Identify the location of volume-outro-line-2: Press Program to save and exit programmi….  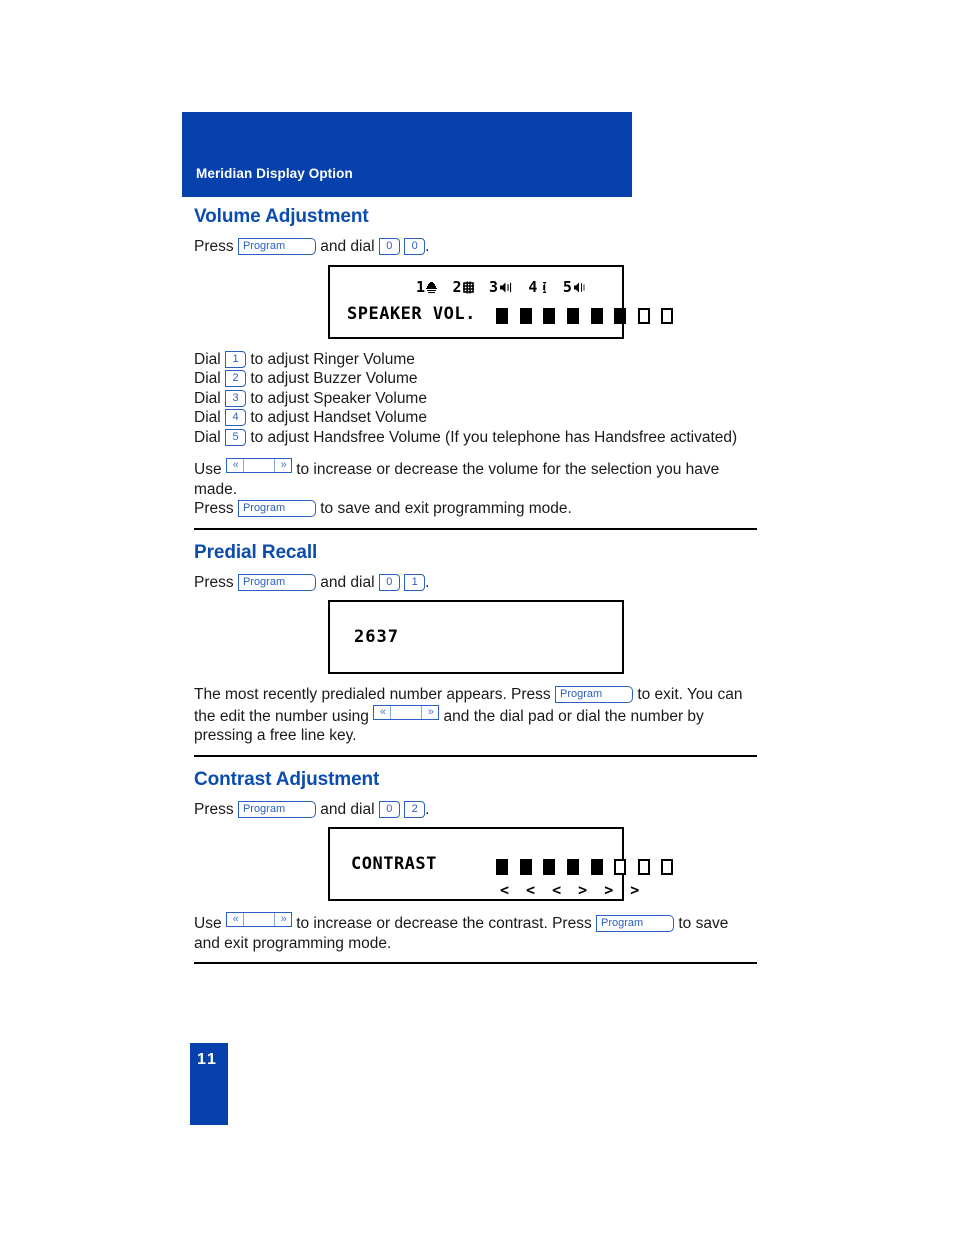
(476, 509).